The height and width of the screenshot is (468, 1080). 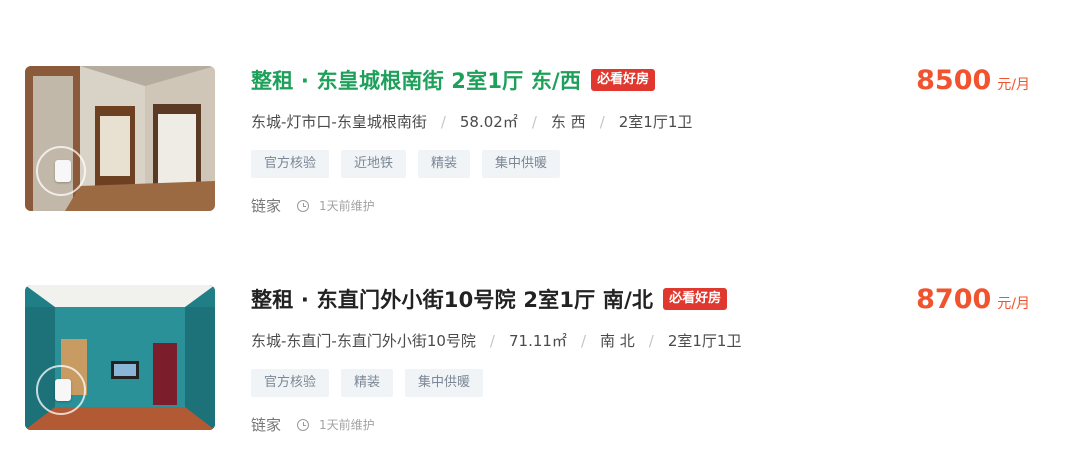 What do you see at coordinates (568, 122) in the screenshot?
I see `listing-orientation: 东 西` at bounding box center [568, 122].